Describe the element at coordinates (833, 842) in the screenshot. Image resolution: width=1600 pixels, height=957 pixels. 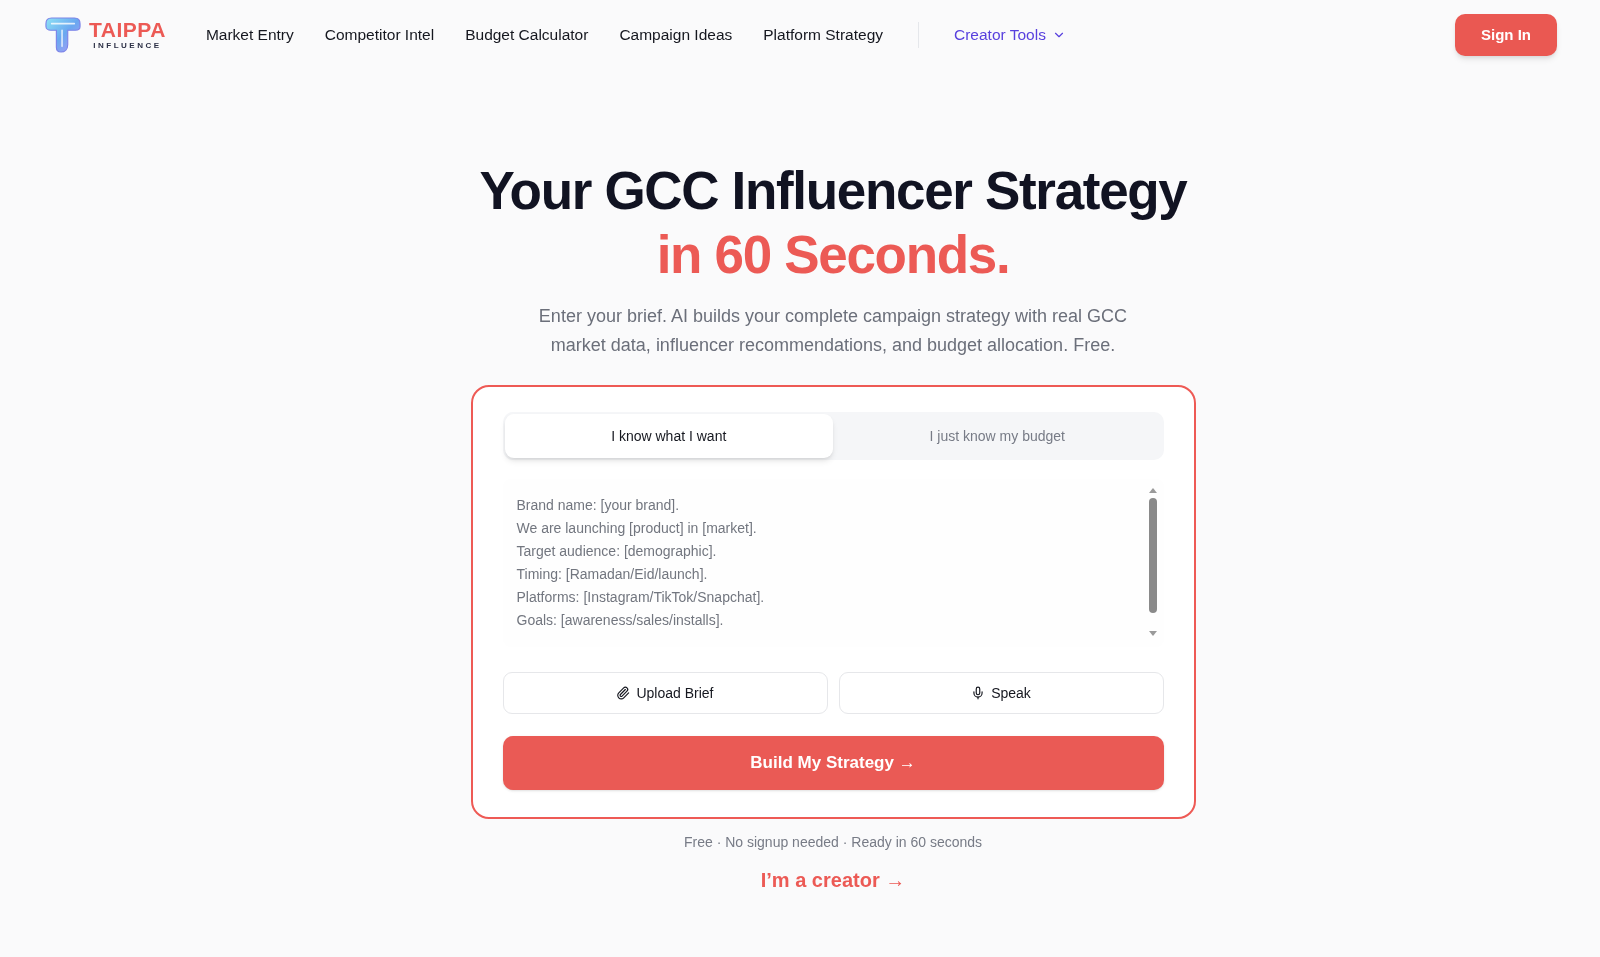
I see `free-note: Free · No signup needed · Ready in 60 seconds` at that location.